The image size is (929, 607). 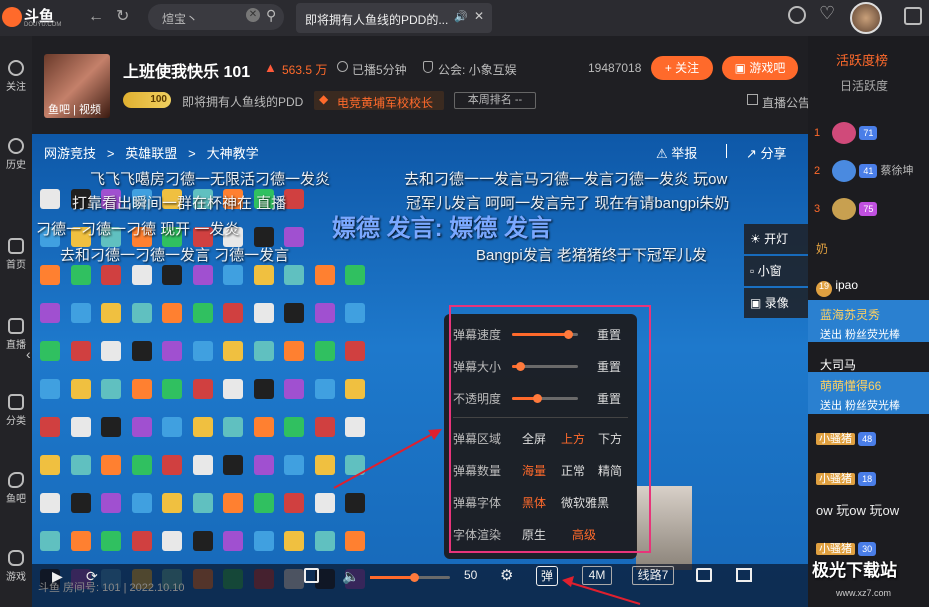 I want to click on user-level: 30, so click(x=867, y=549).